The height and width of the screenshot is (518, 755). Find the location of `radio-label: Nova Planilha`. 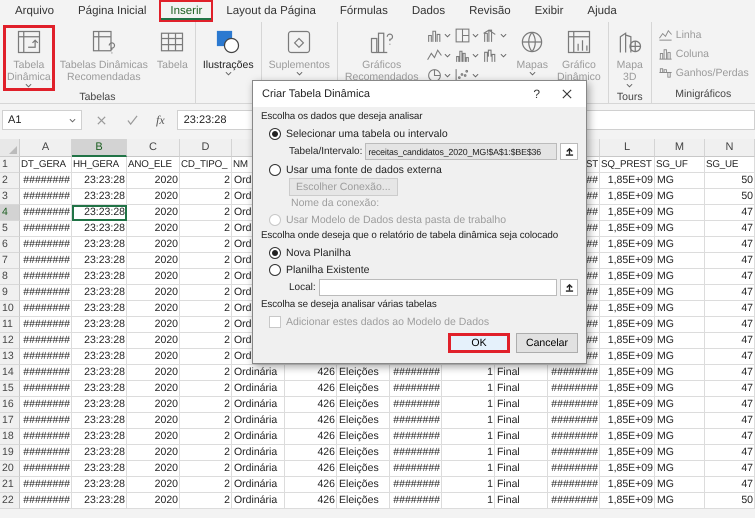

radio-label: Nova Planilha is located at coordinates (318, 252).